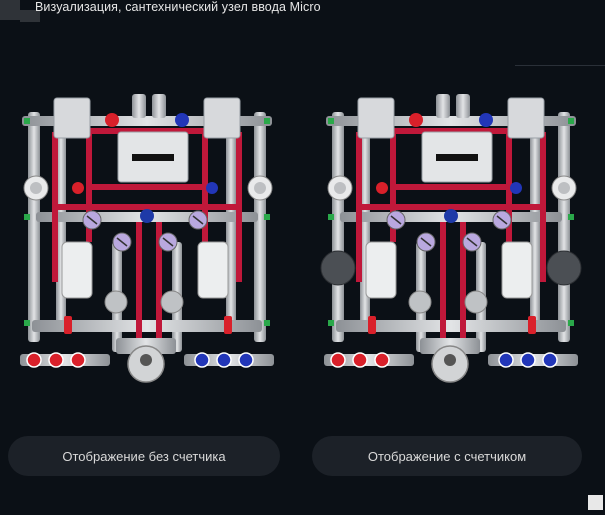 This screenshot has height=515, width=605. I want to click on divider, so click(560, 65).